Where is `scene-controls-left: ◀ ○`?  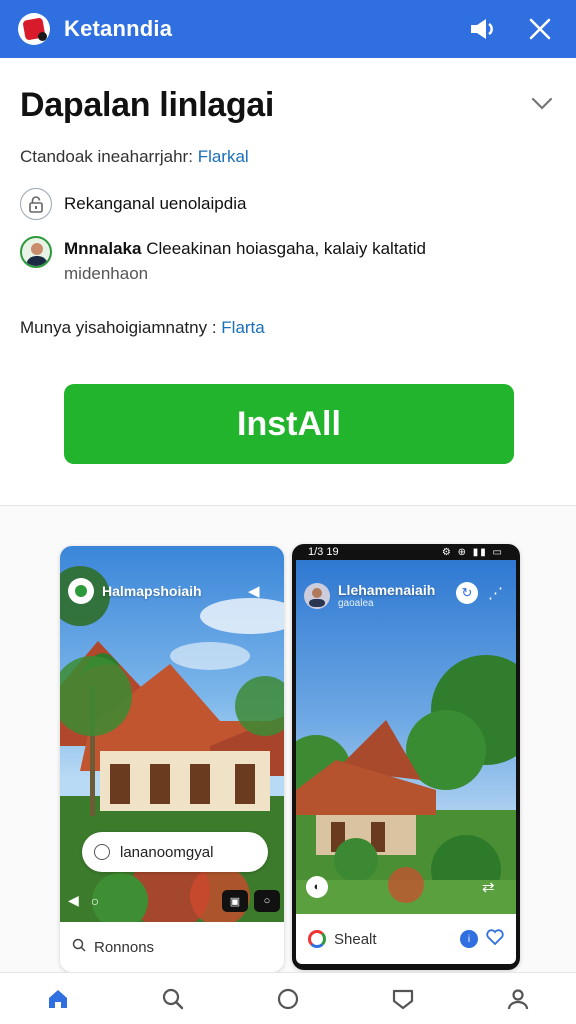 scene-controls-left: ◀ ○ is located at coordinates (83, 900).